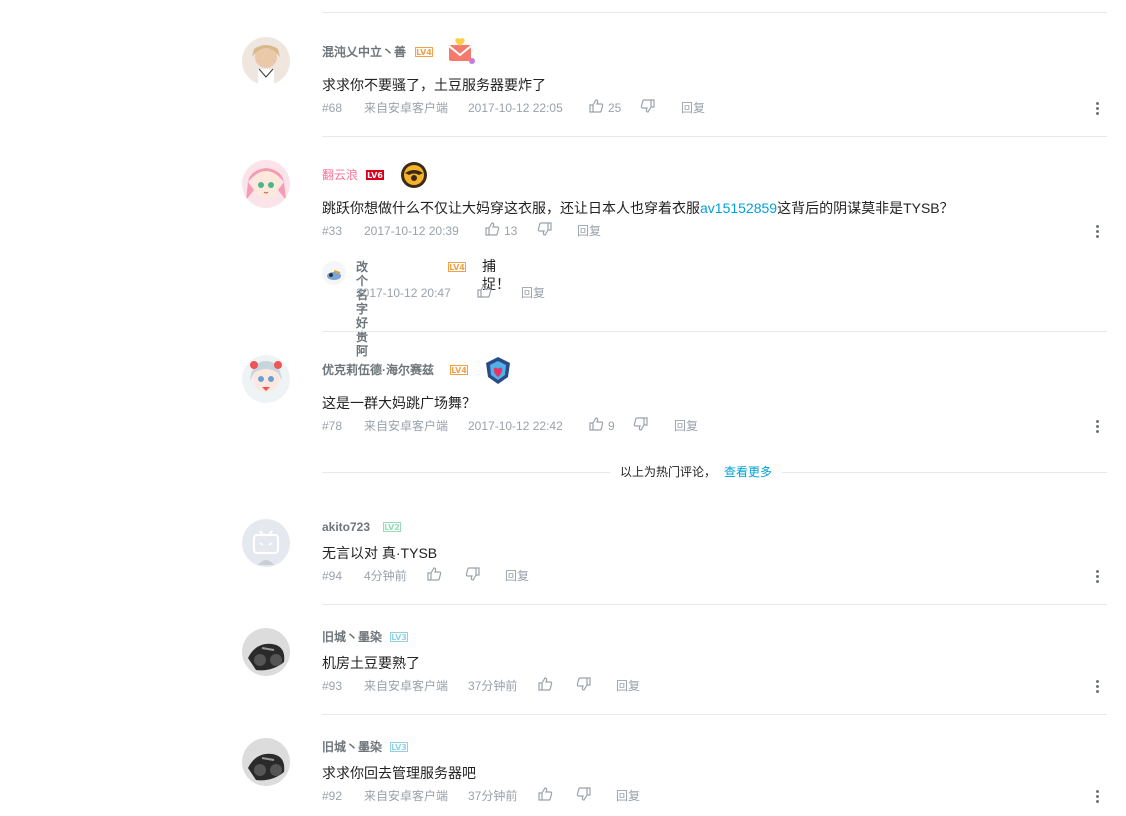 Image resolution: width=1126 pixels, height=816 pixels. I want to click on username: akito723, so click(346, 527).